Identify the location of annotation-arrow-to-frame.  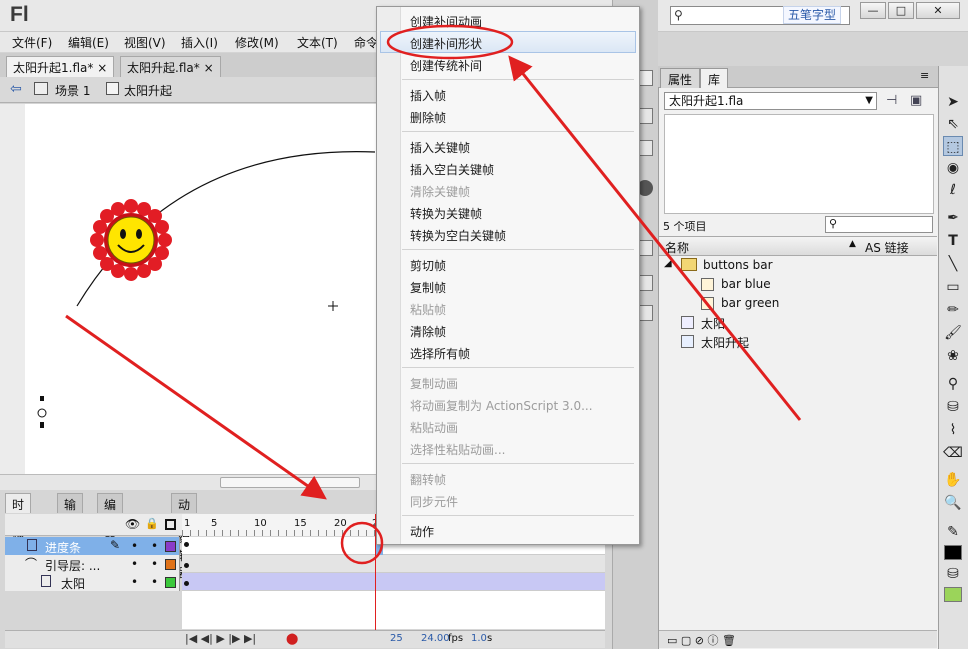
(196, 407).